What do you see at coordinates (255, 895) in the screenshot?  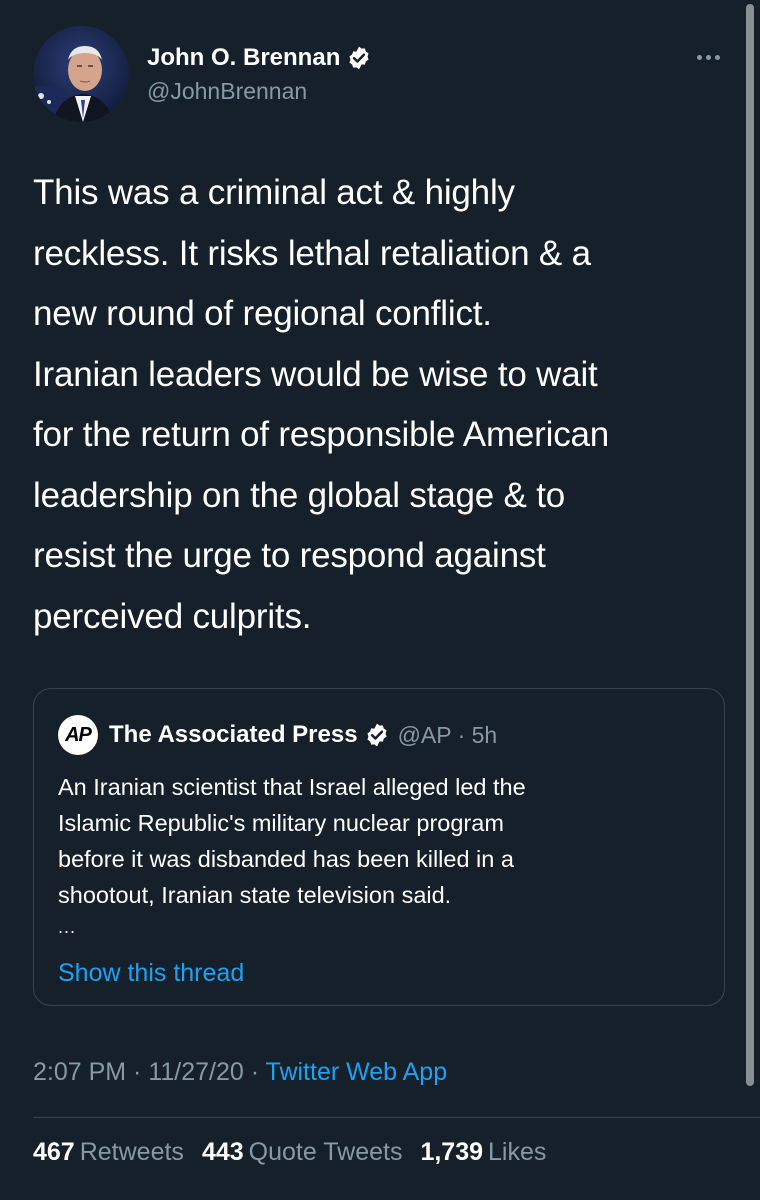 I see `quoted-text-line: shootout, Iranian state television said.` at bounding box center [255, 895].